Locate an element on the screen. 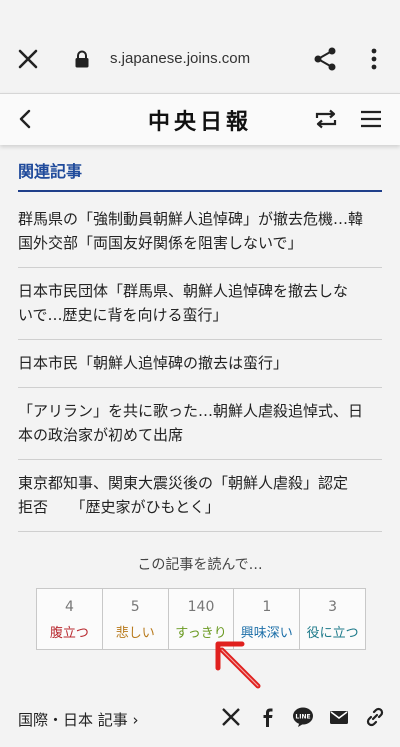 The image size is (400, 747). mail-icon is located at coordinates (339, 717).